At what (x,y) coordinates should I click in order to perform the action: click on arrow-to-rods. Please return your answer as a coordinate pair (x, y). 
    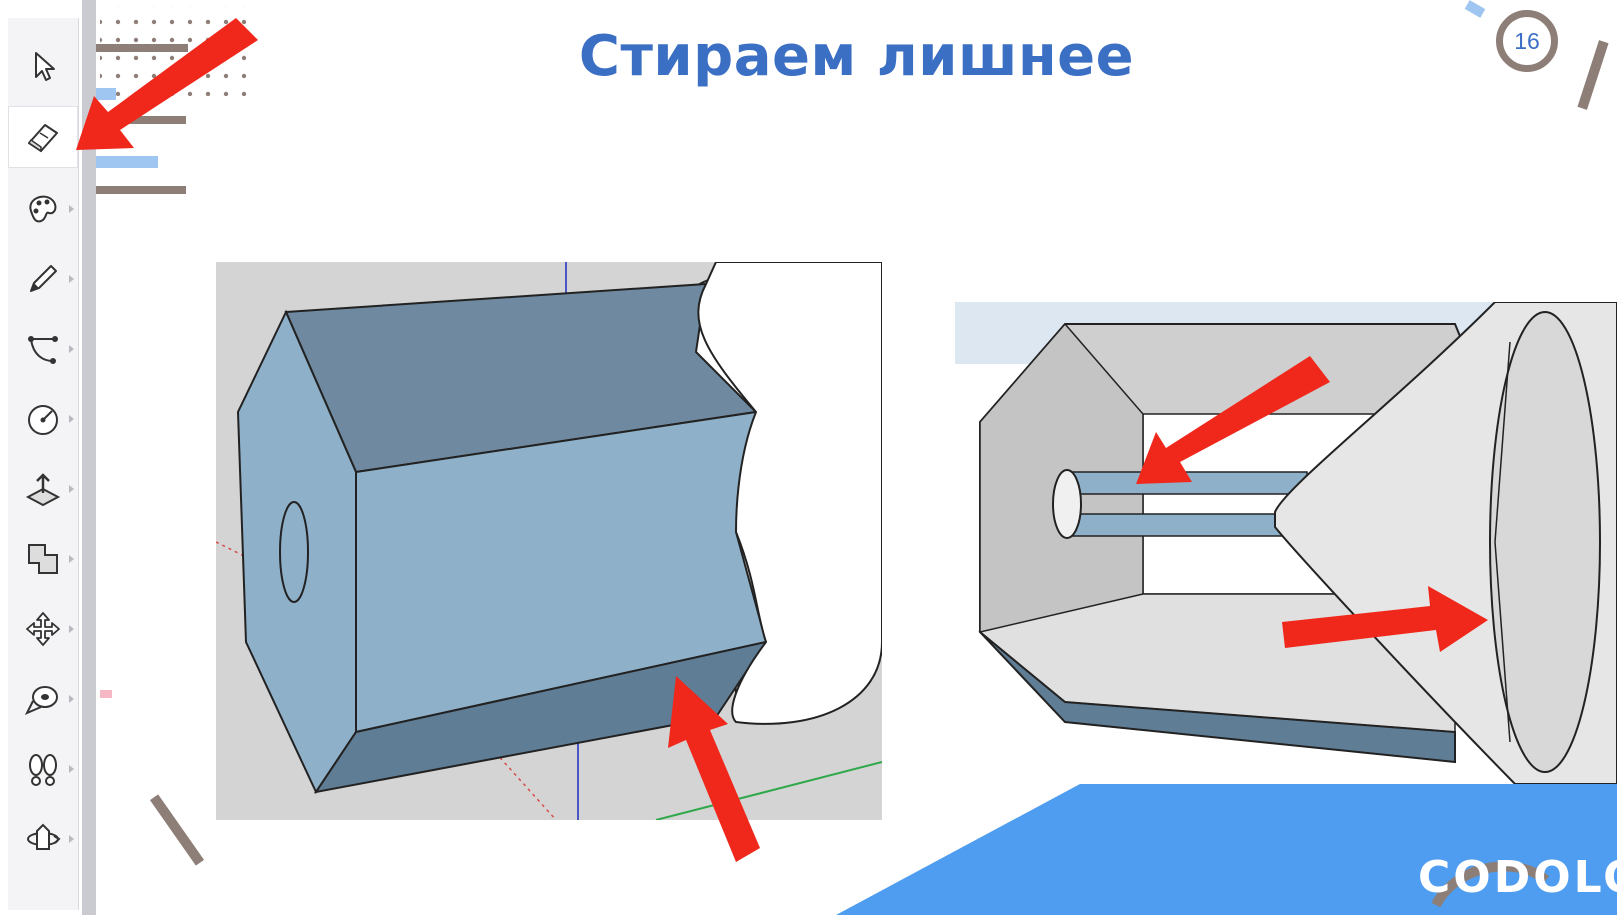
    Looking at the image, I should click on (1233, 420).